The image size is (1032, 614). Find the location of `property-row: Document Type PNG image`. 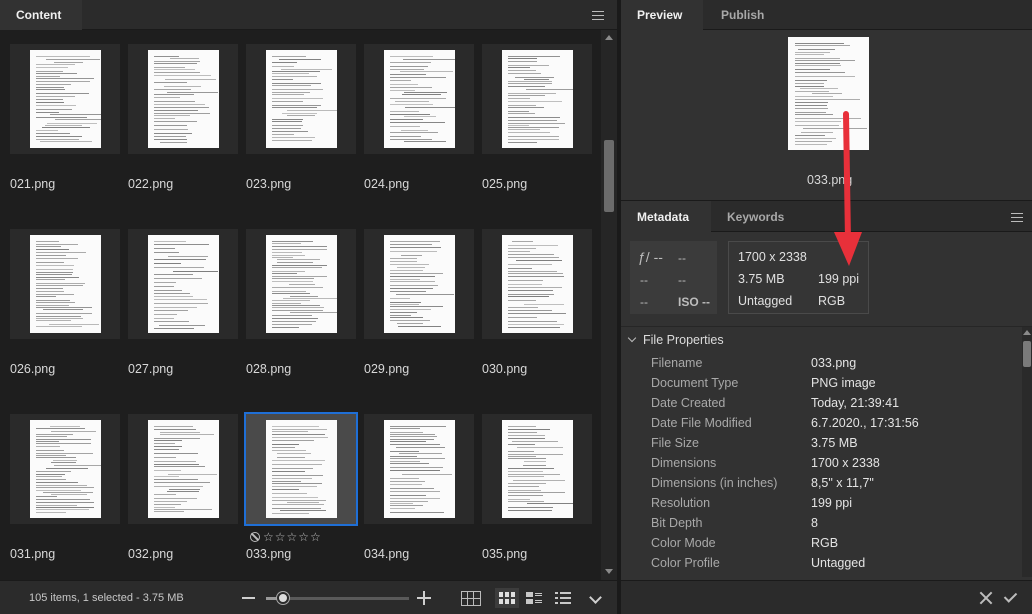

property-row: Document Type PNG image is located at coordinates (821, 383).